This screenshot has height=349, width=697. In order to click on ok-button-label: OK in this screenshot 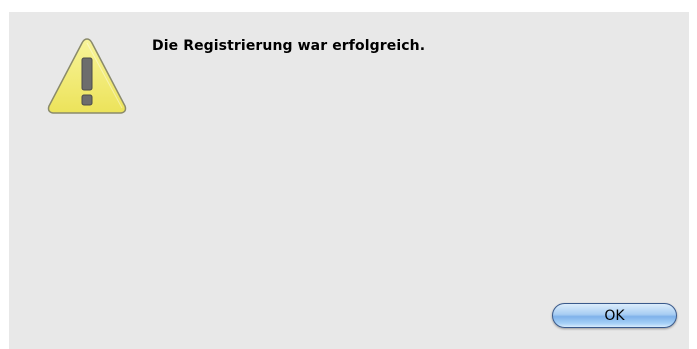, I will do `click(614, 315)`.